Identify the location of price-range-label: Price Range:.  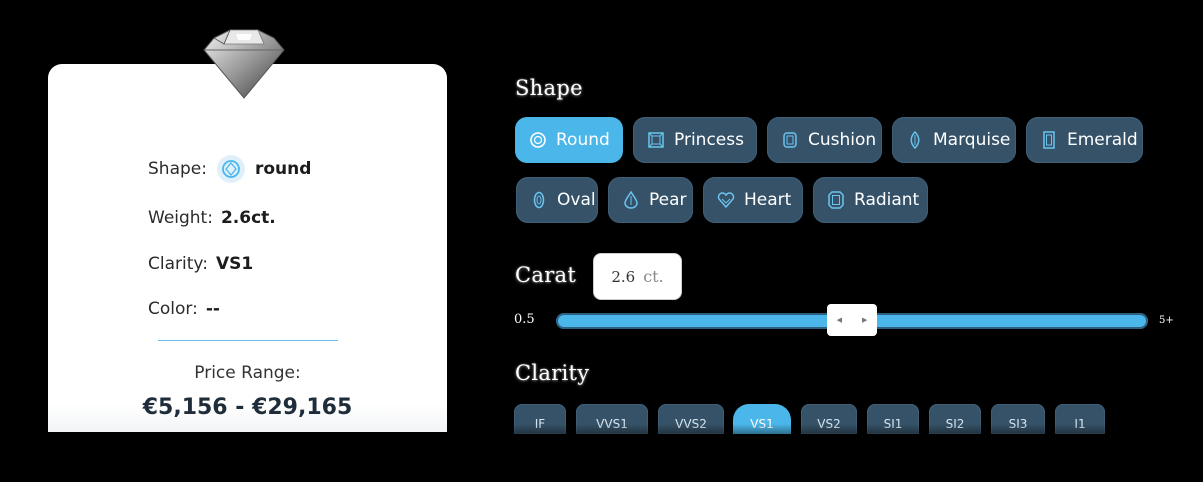
(247, 373).